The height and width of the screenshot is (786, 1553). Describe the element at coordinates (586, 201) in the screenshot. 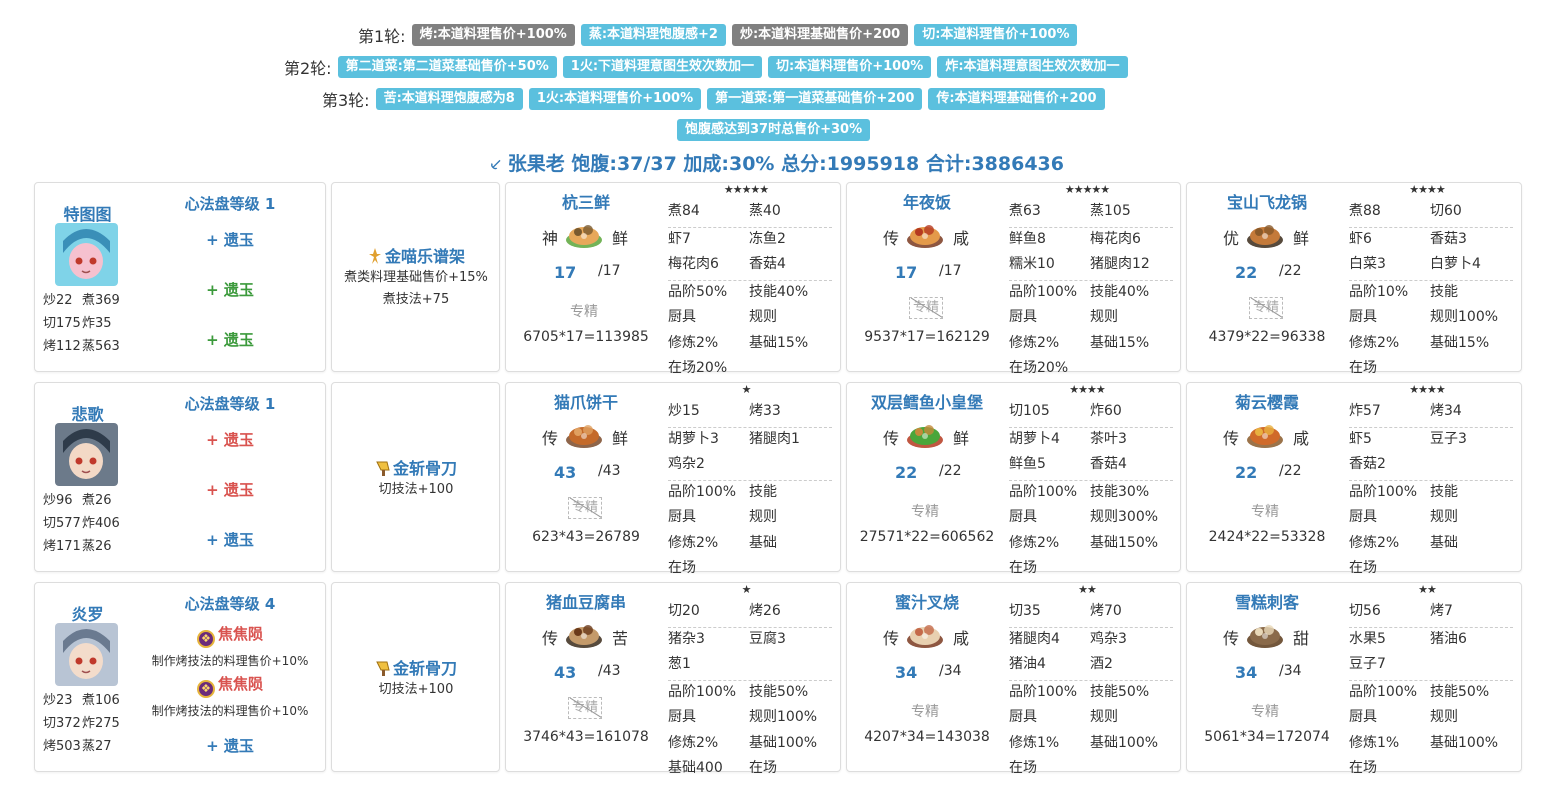

I see `recipe-name: 杭三鲜` at that location.